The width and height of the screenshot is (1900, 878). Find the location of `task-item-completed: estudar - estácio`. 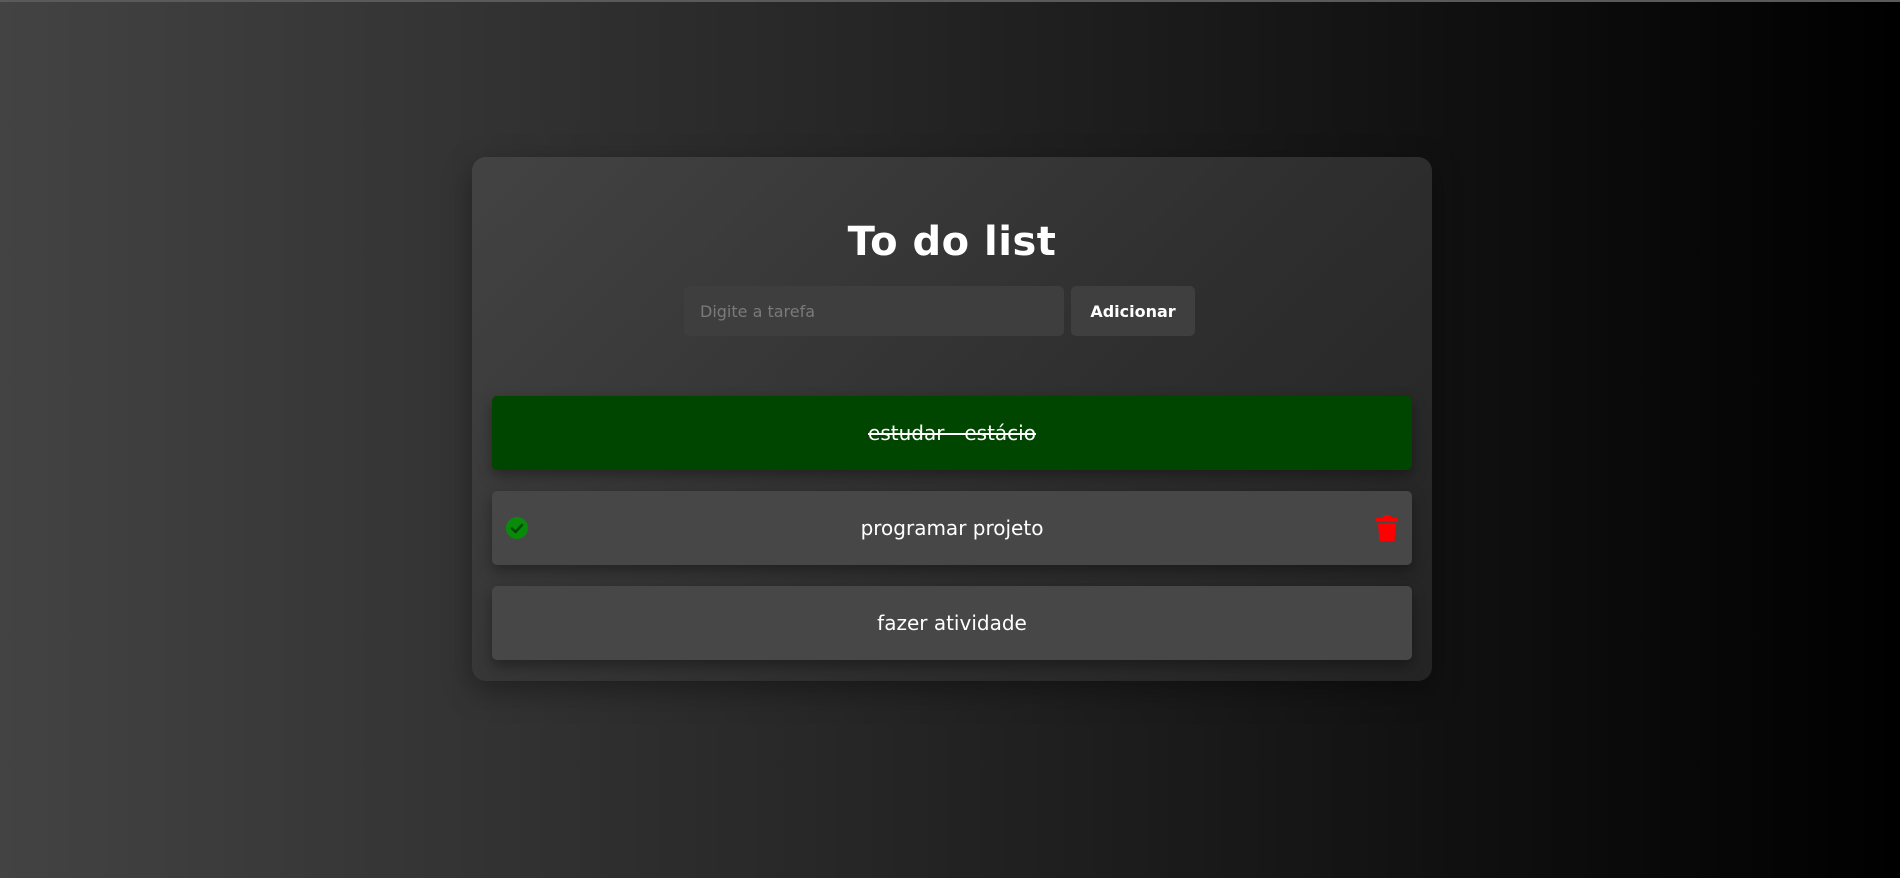

task-item-completed: estudar - estácio is located at coordinates (952, 433).